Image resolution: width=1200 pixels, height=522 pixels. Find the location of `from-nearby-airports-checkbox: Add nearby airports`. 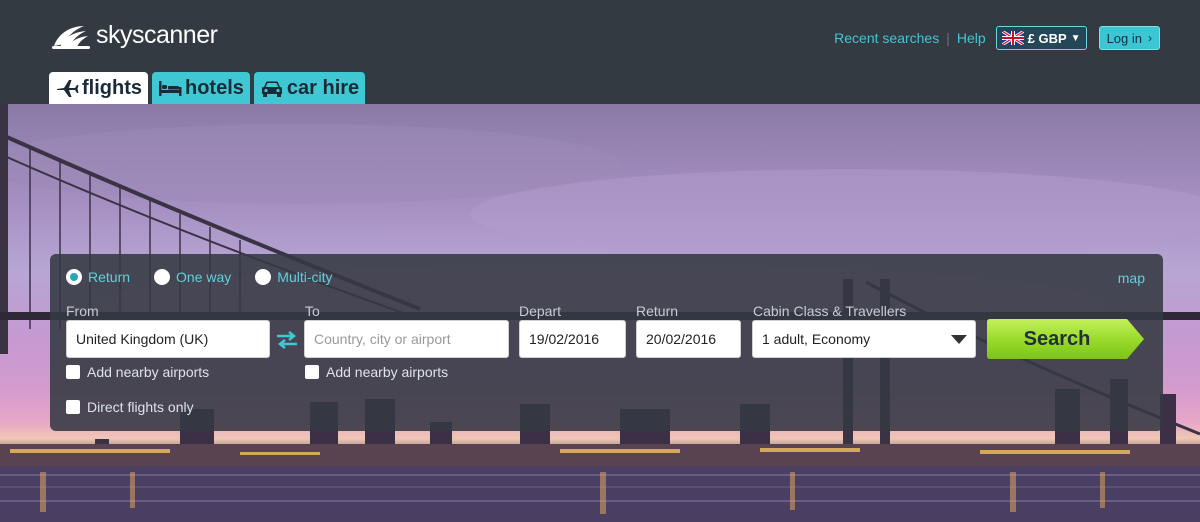

from-nearby-airports-checkbox: Add nearby airports is located at coordinates (137, 372).